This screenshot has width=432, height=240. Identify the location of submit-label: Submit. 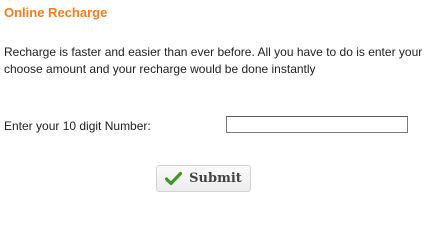
(215, 178).